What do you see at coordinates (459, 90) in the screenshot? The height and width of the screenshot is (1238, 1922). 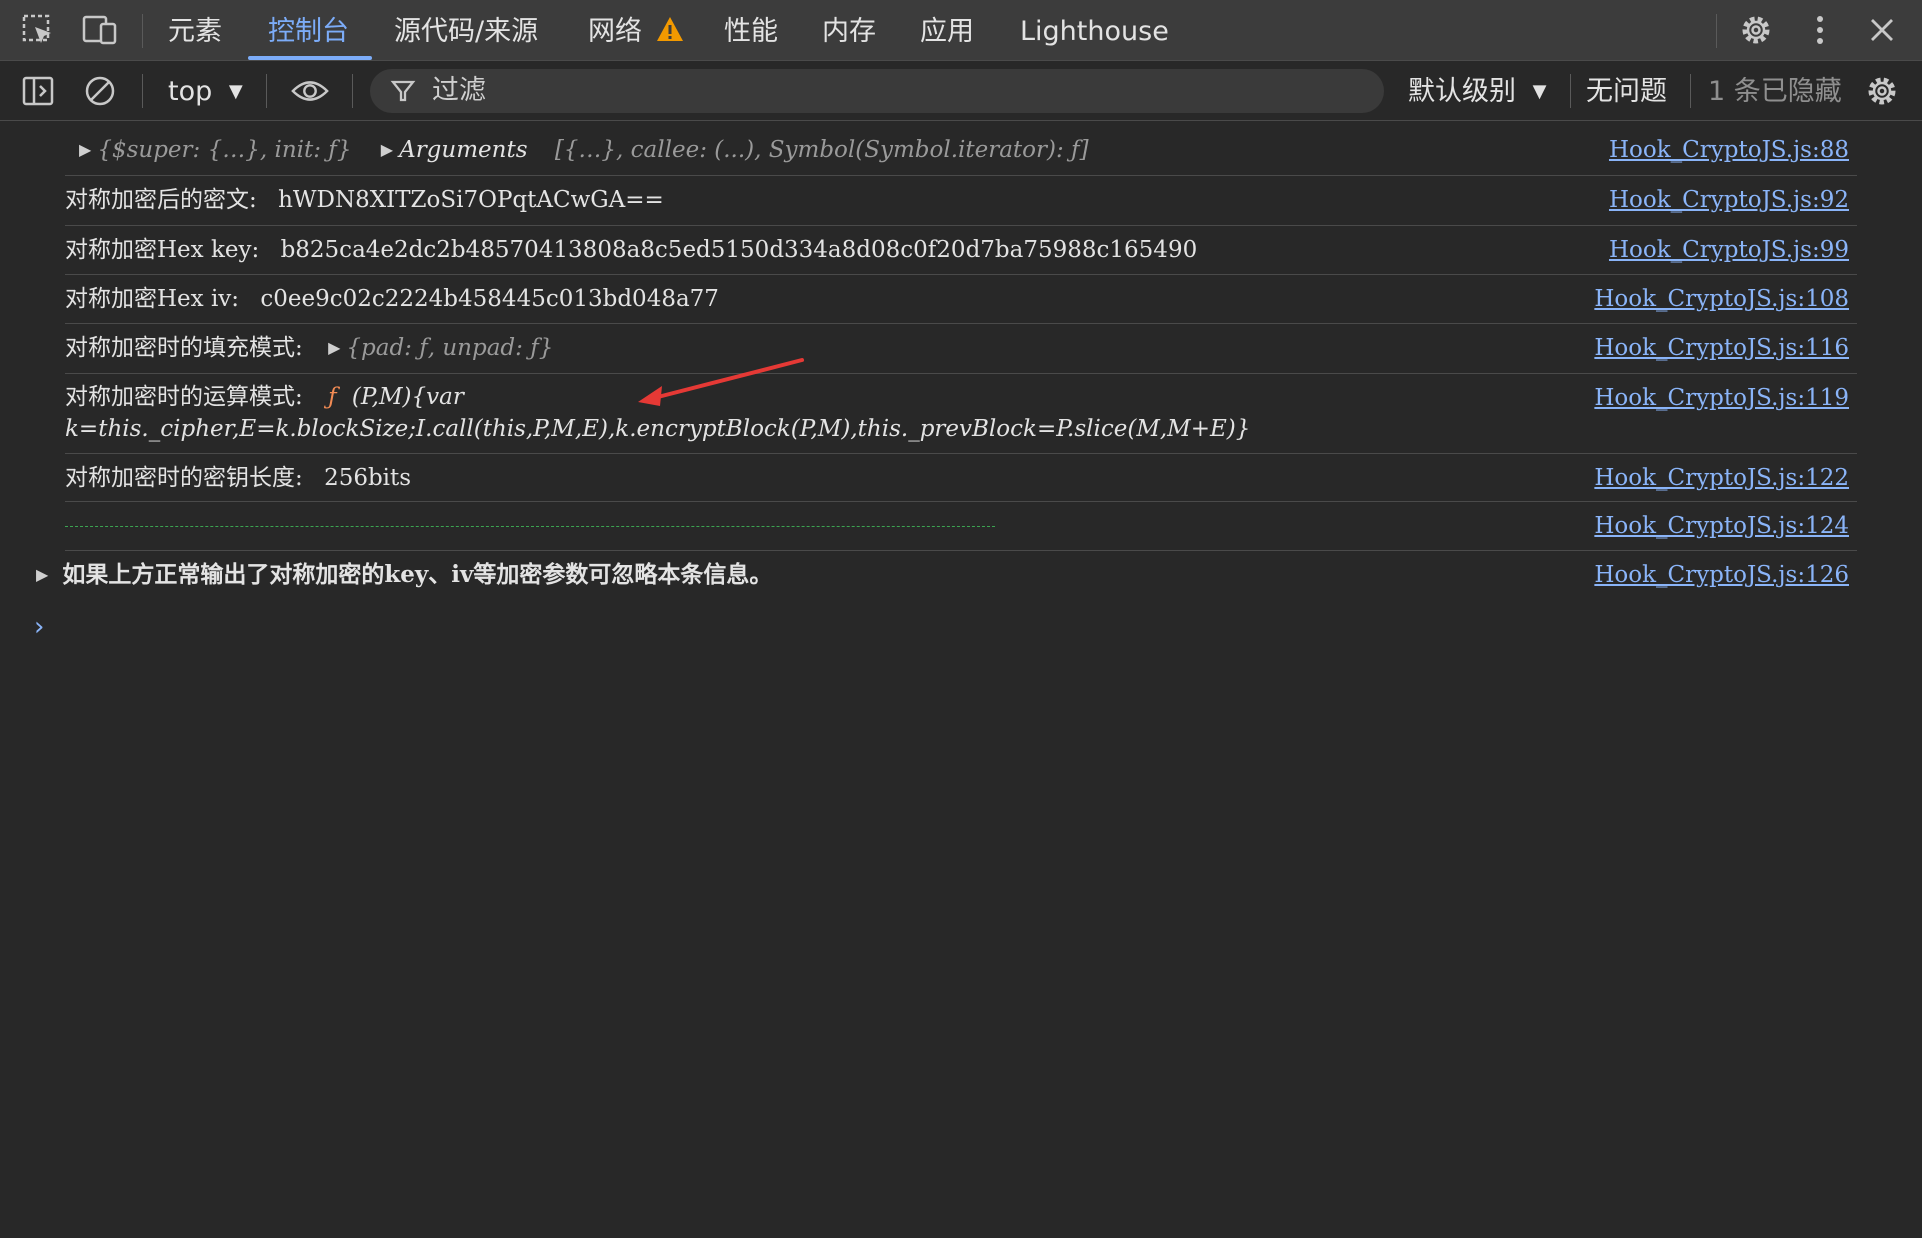 I see `filter-placeholder: 过滤` at bounding box center [459, 90].